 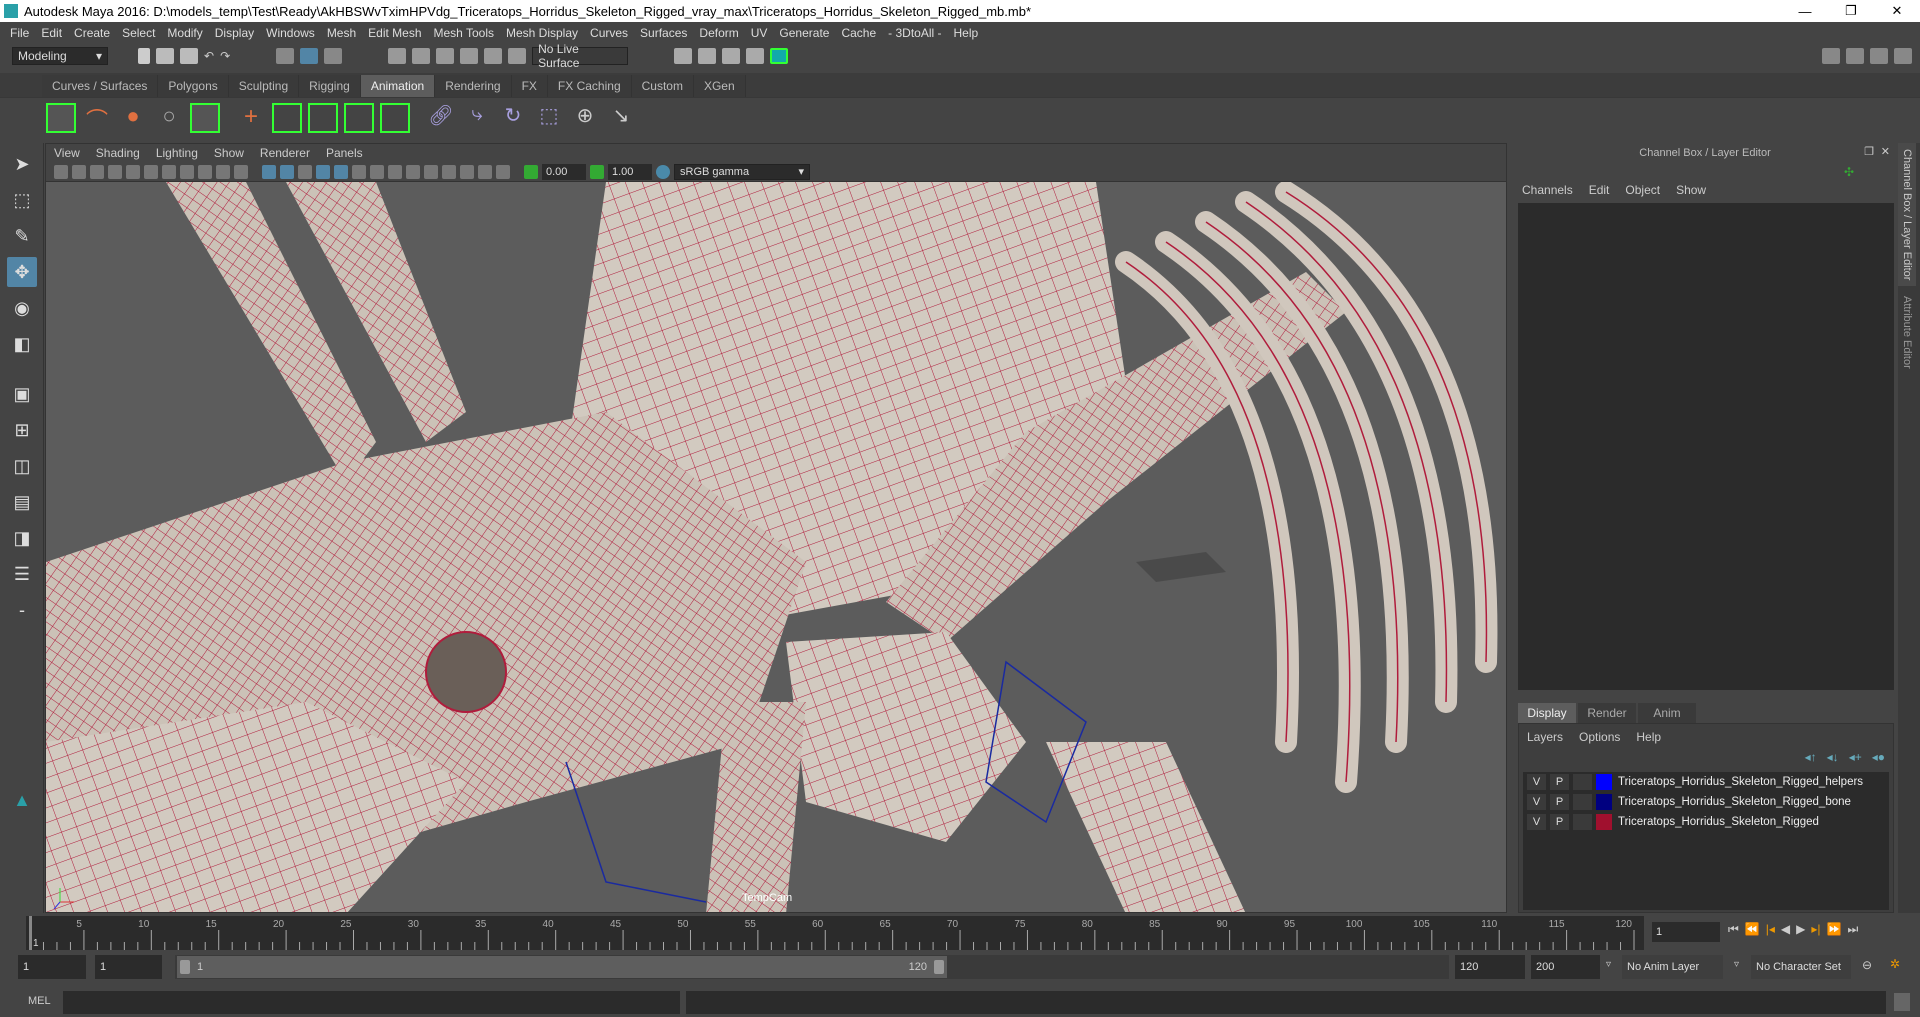 What do you see at coordinates (397, 56) in the screenshot?
I see `snap-grid-icon` at bounding box center [397, 56].